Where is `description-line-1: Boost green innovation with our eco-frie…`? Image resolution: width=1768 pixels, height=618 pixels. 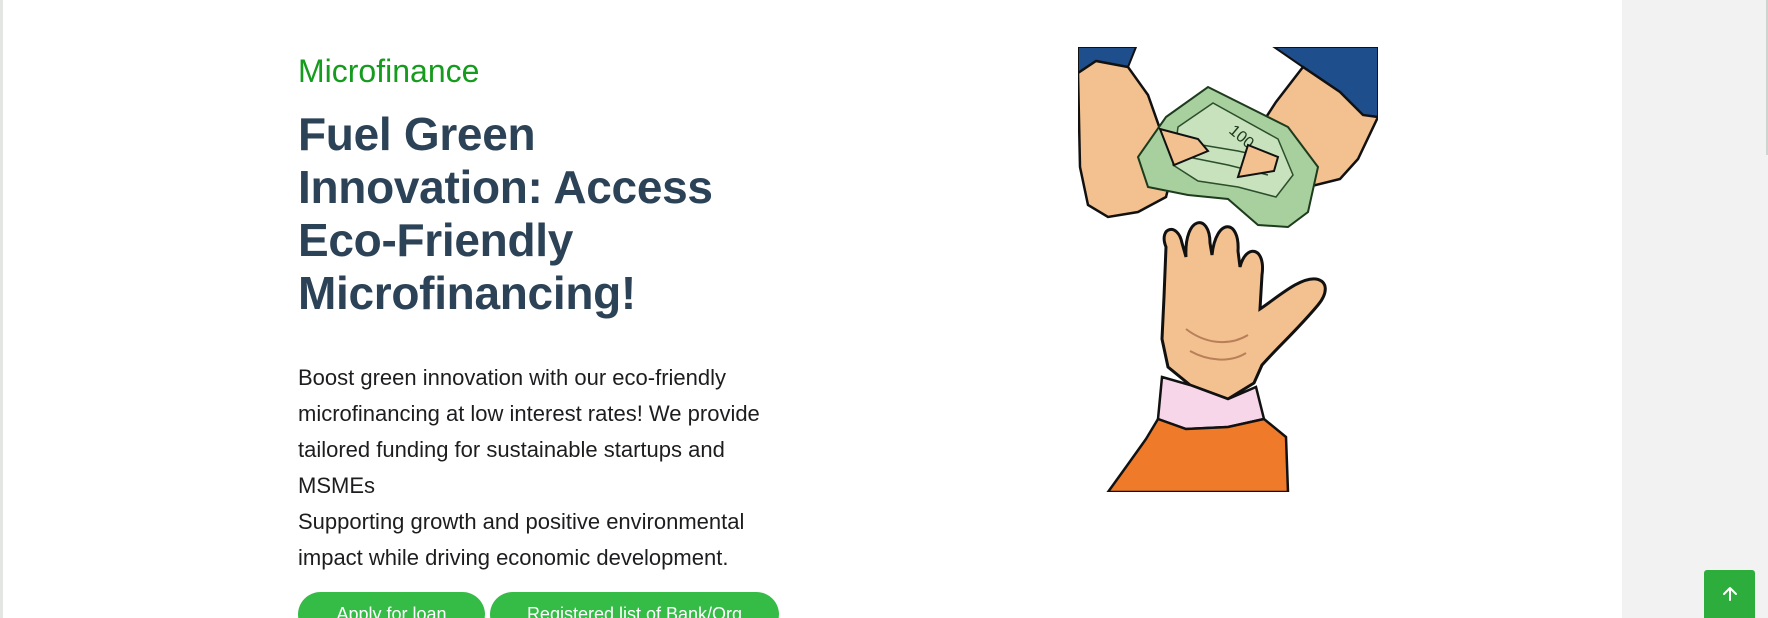
description-line-1: Boost green innovation with our eco-frie… is located at coordinates (529, 431).